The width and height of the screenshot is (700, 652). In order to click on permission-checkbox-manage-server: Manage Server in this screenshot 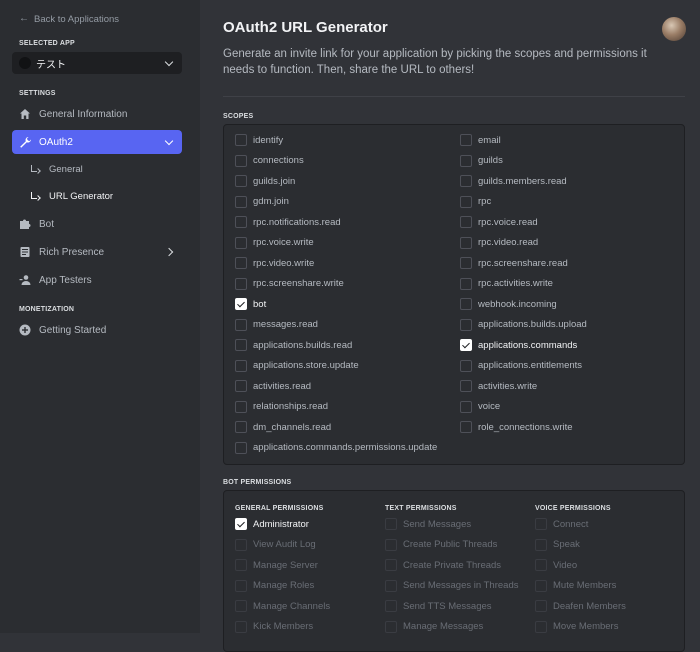, I will do `click(276, 565)`.